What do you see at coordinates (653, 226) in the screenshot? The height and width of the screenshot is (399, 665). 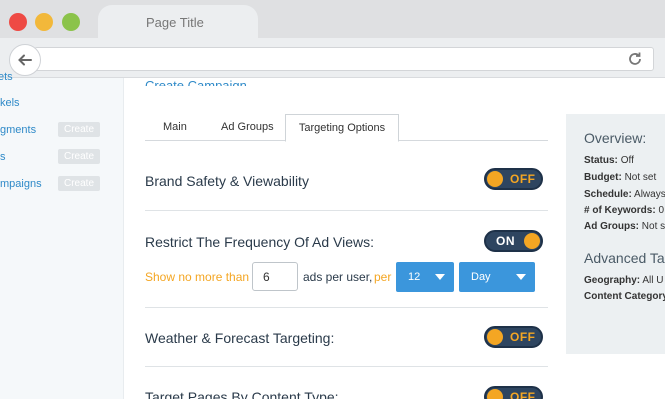 I see `overview-value: Not se` at bounding box center [653, 226].